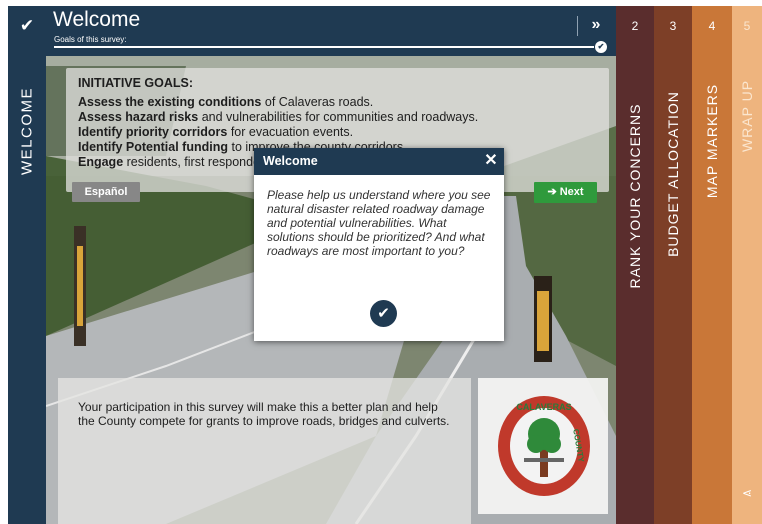  Describe the element at coordinates (747, 26) in the screenshot. I see `step-number: 5` at that location.